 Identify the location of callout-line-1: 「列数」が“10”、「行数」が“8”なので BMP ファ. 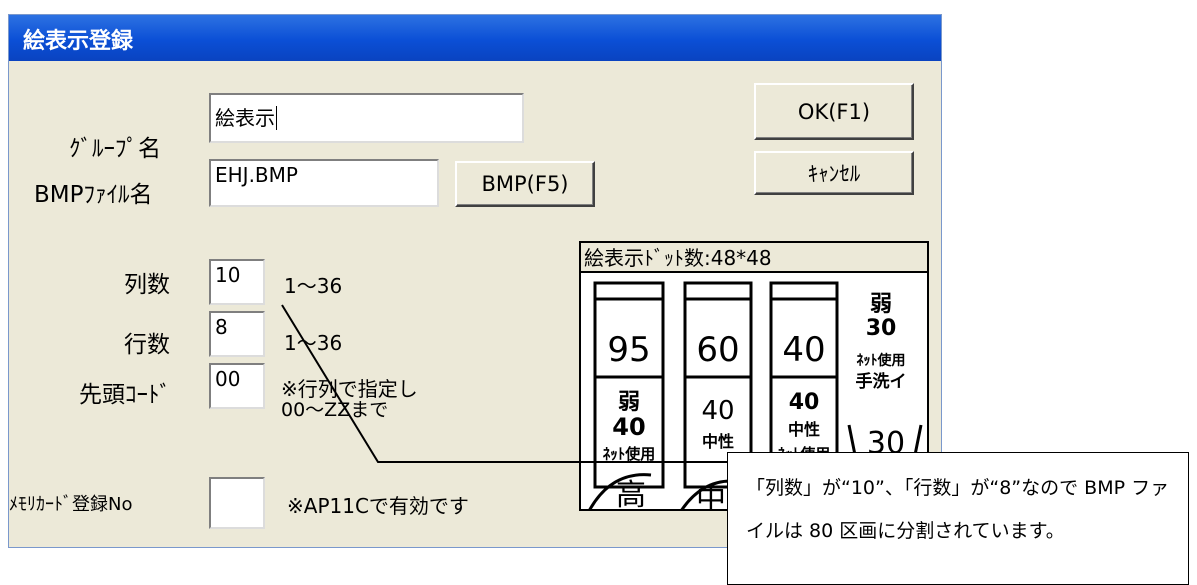
(958, 488).